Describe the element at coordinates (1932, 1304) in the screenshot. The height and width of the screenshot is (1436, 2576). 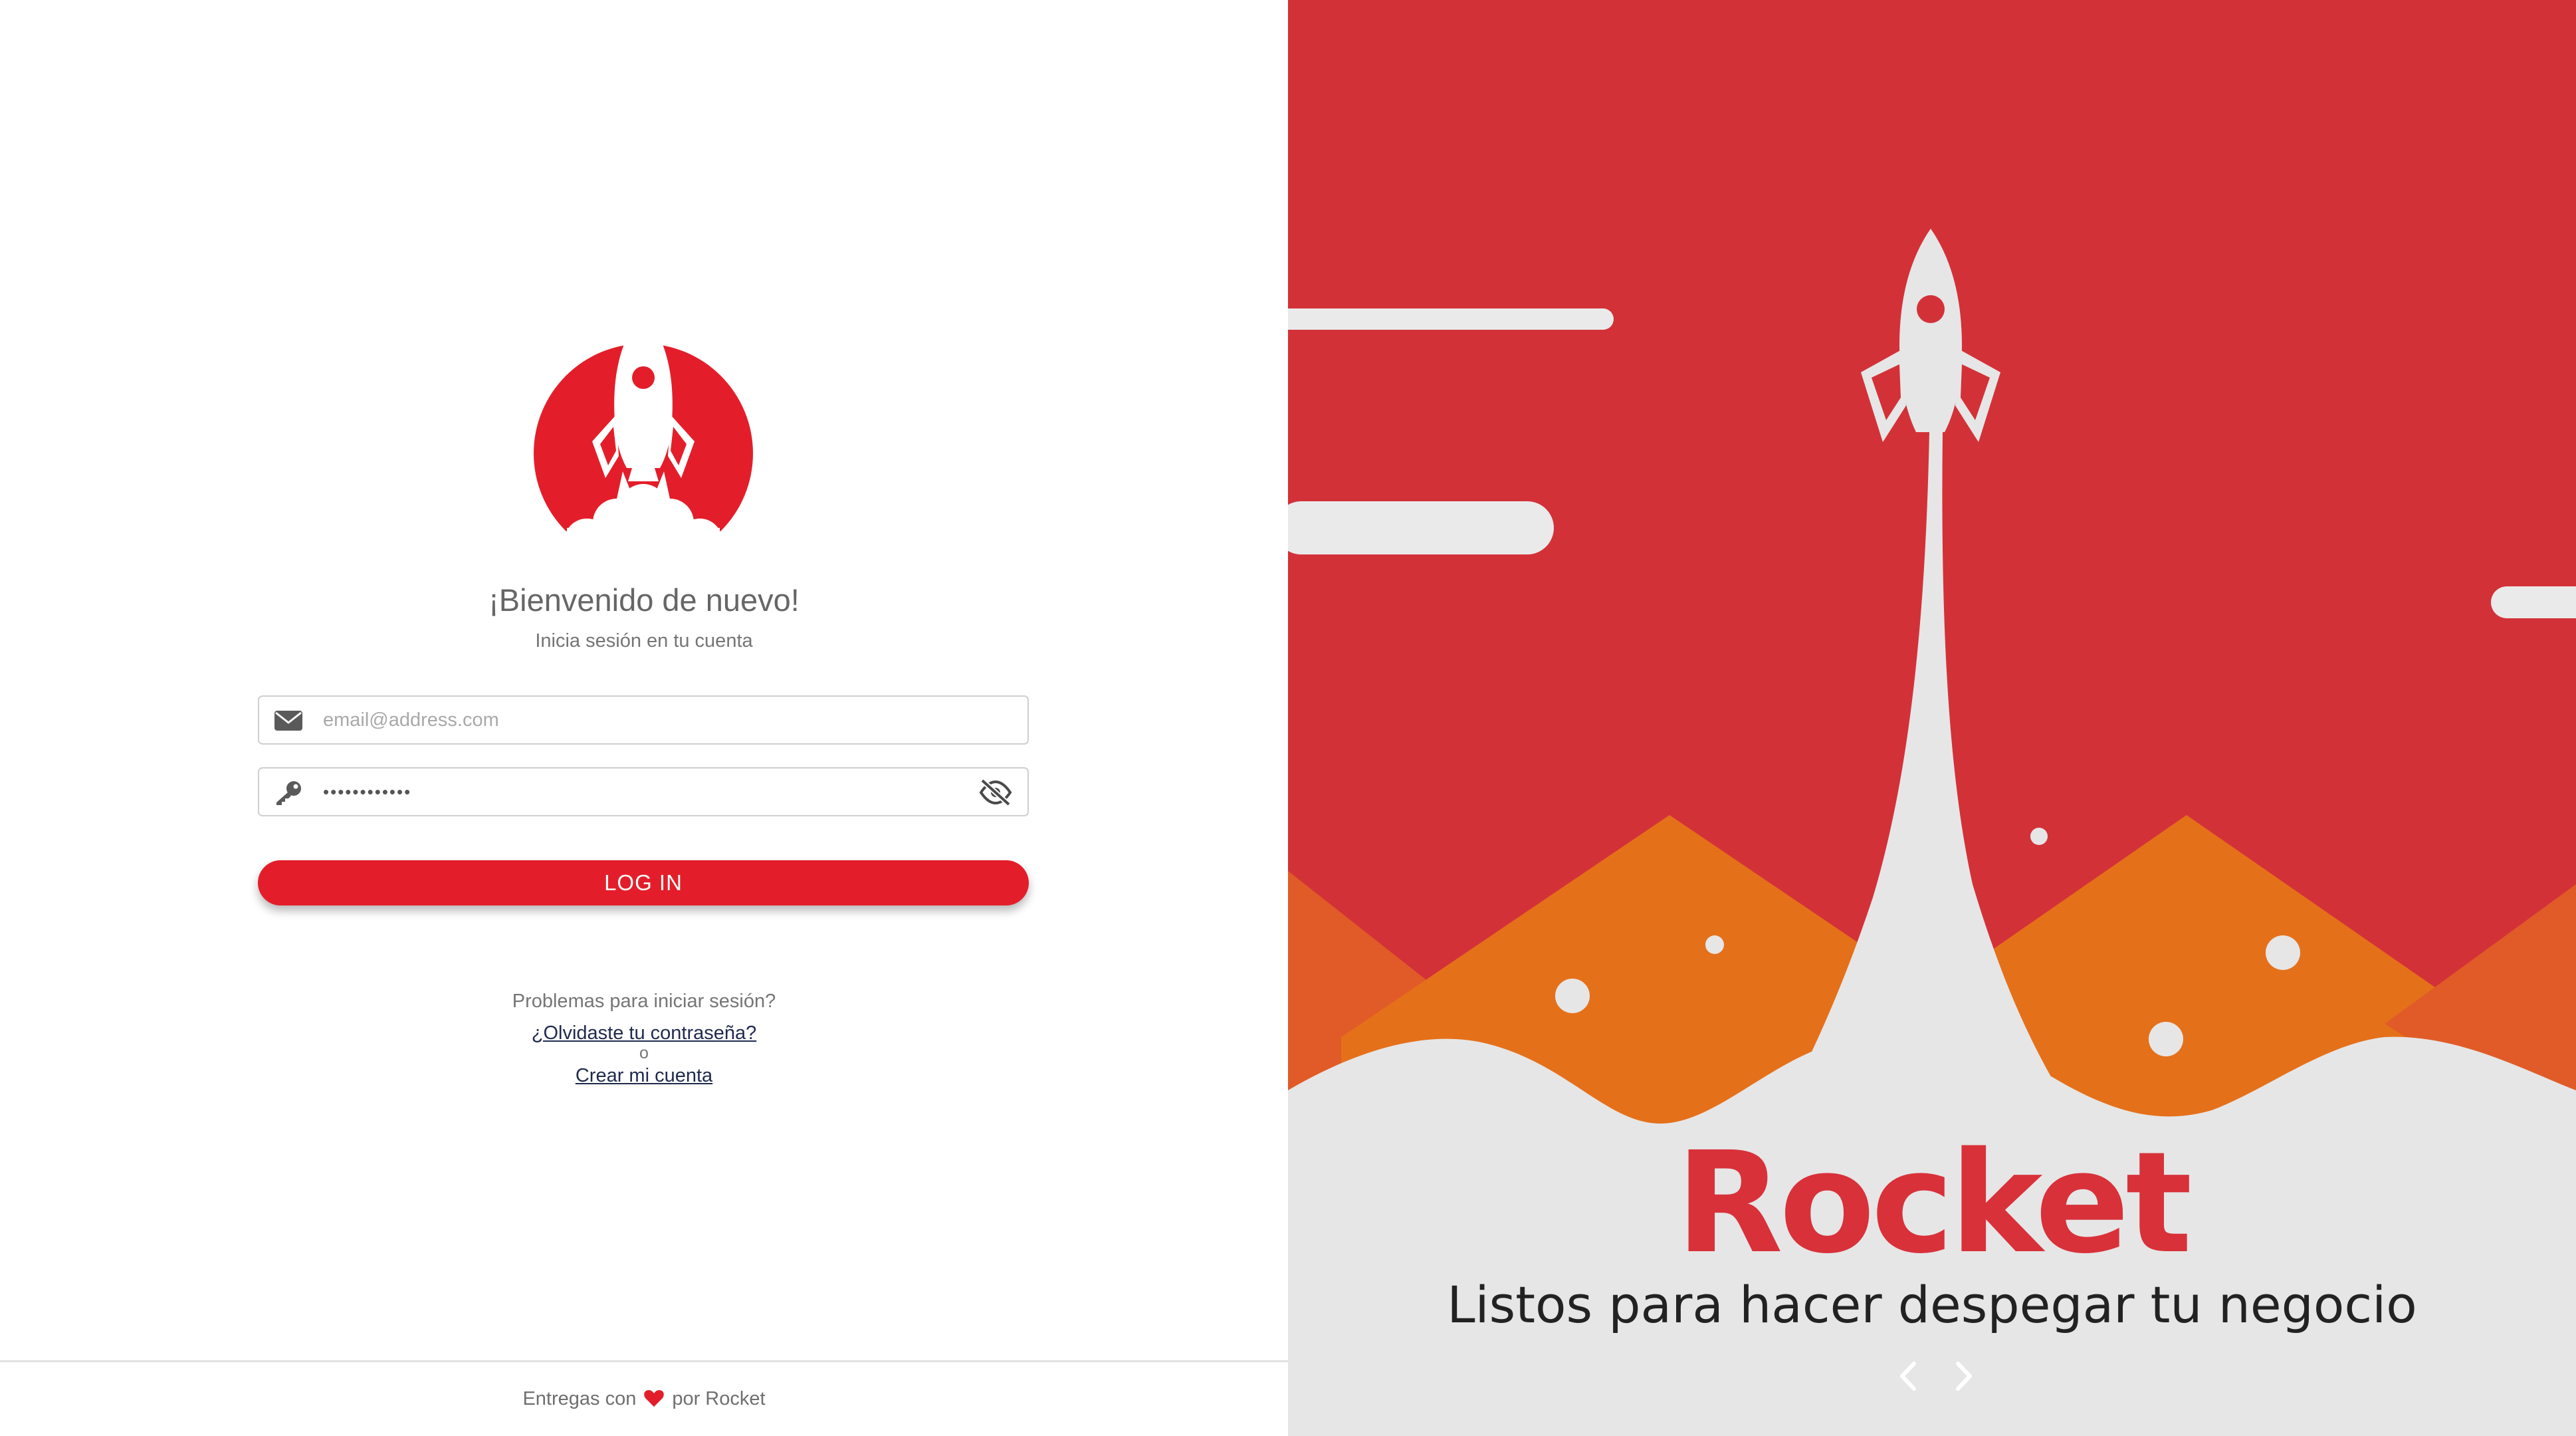
I see `hero-tagline: Listos para hacer despegar tu negocio` at that location.